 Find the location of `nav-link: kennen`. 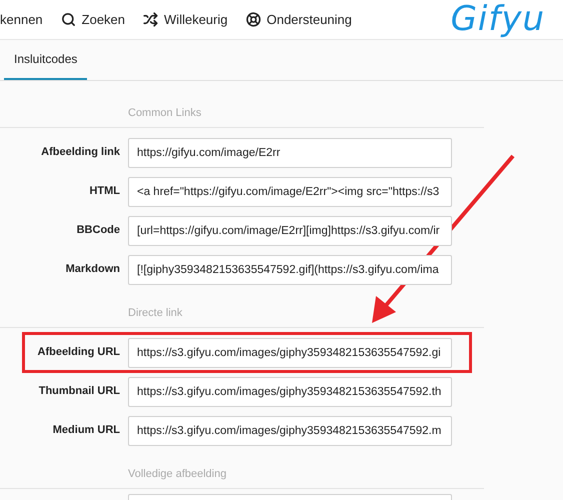

nav-link: kennen is located at coordinates (21, 20).